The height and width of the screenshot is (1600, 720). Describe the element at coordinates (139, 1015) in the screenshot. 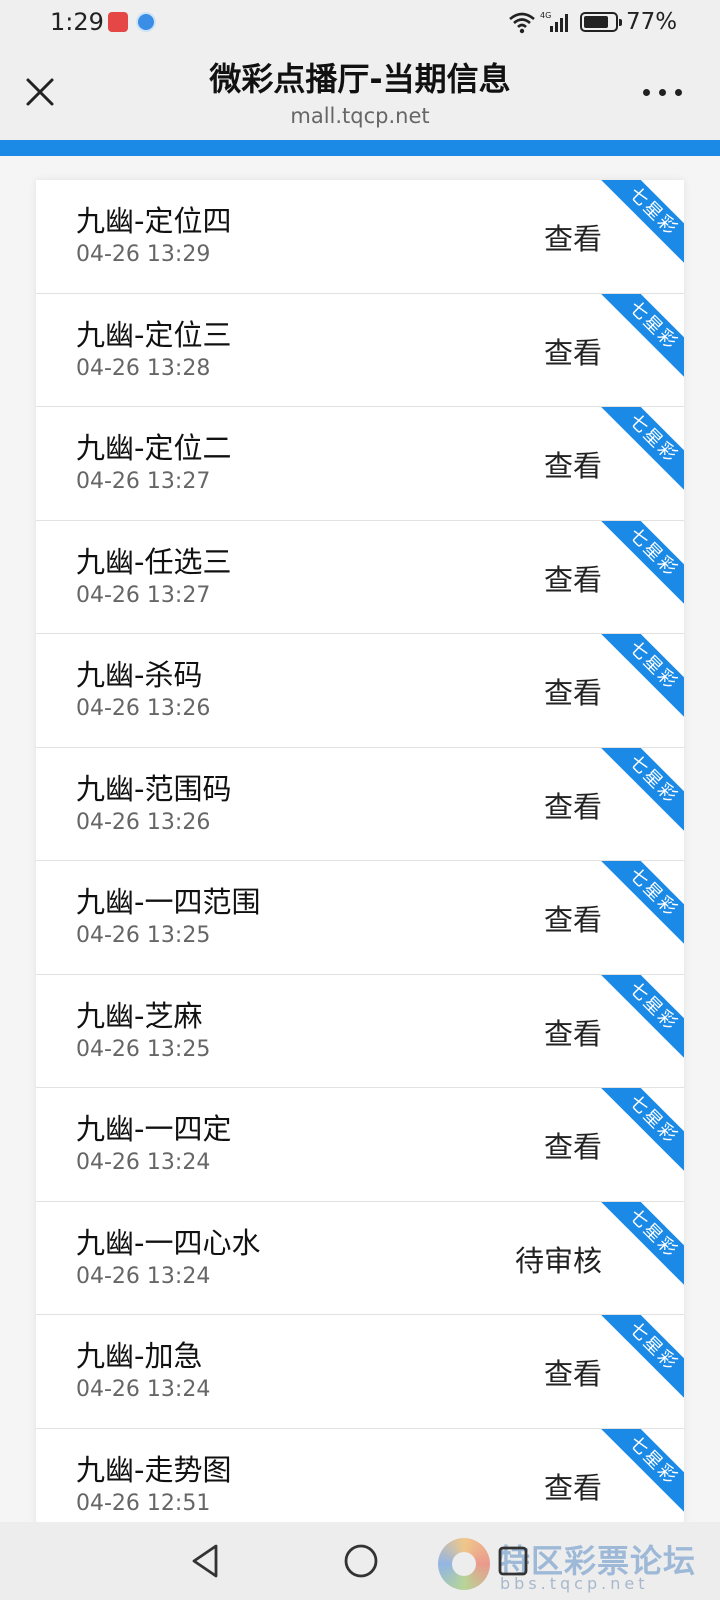

I see `item-title: 九幽-芝麻` at that location.